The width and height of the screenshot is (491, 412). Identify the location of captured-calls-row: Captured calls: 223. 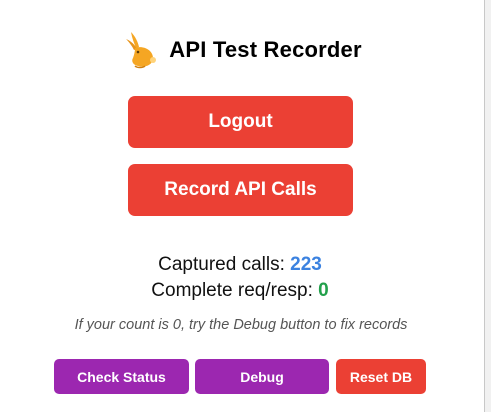
(240, 265).